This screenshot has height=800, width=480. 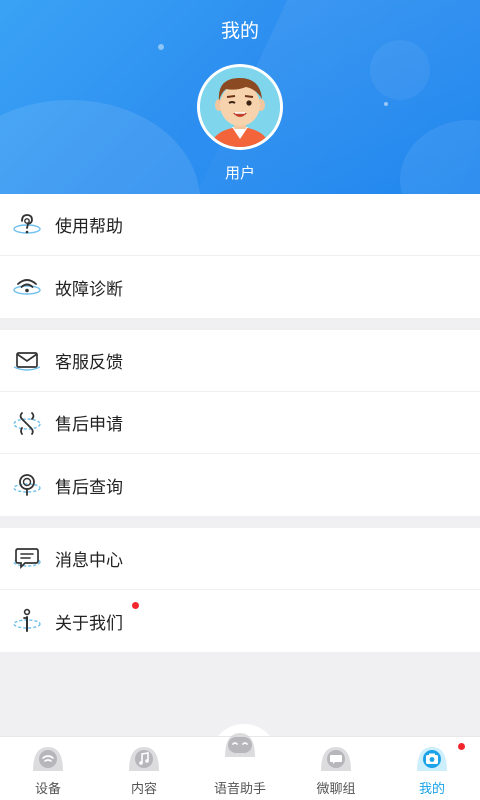 I want to click on tab-label: 设备, so click(x=47, y=789).